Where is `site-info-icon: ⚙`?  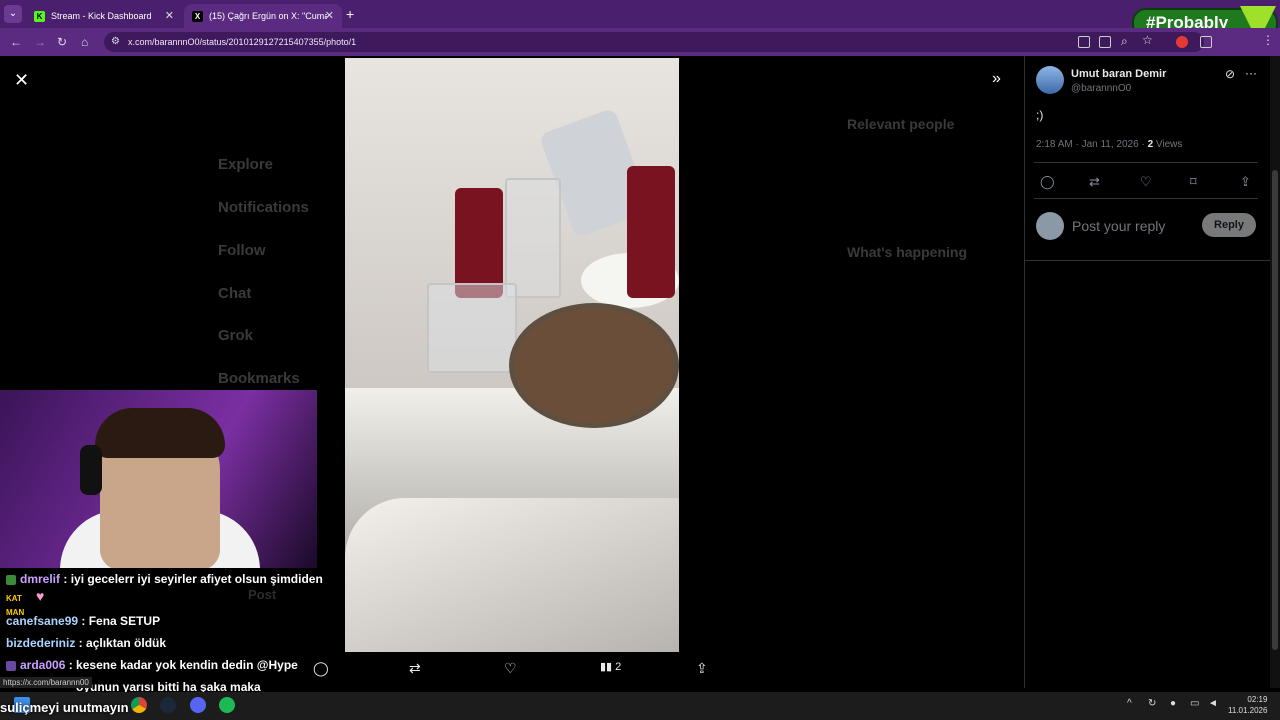
site-info-icon: ⚙ is located at coordinates (115, 41).